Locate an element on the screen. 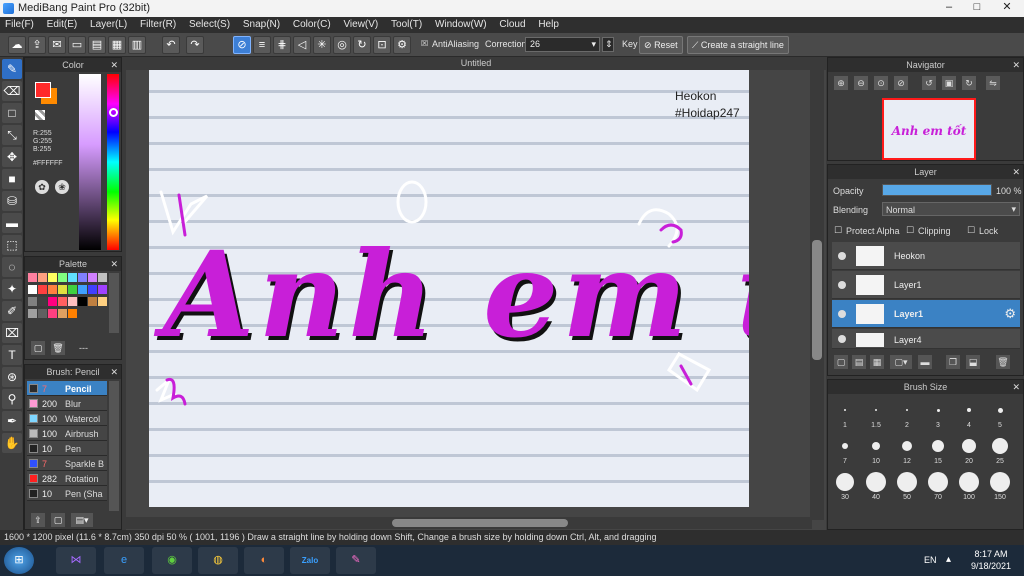 The height and width of the screenshot is (576, 1024). layer-copy-icon: ▦ is located at coordinates (877, 362).